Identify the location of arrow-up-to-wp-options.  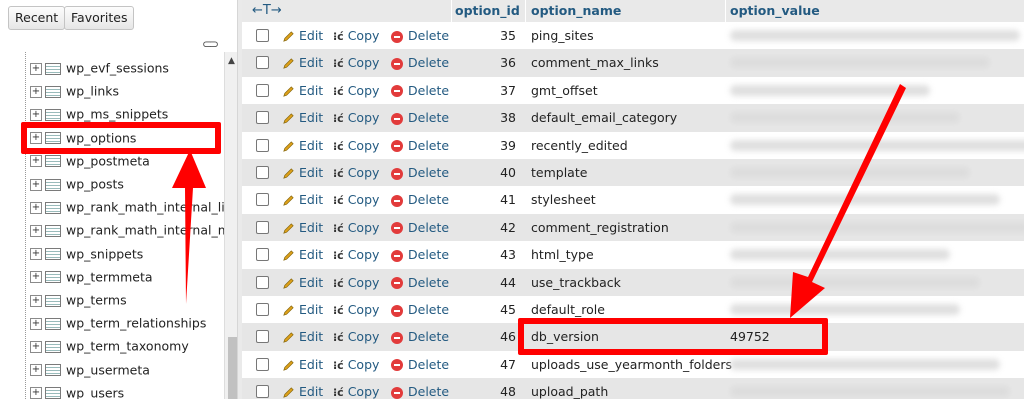
(189, 227).